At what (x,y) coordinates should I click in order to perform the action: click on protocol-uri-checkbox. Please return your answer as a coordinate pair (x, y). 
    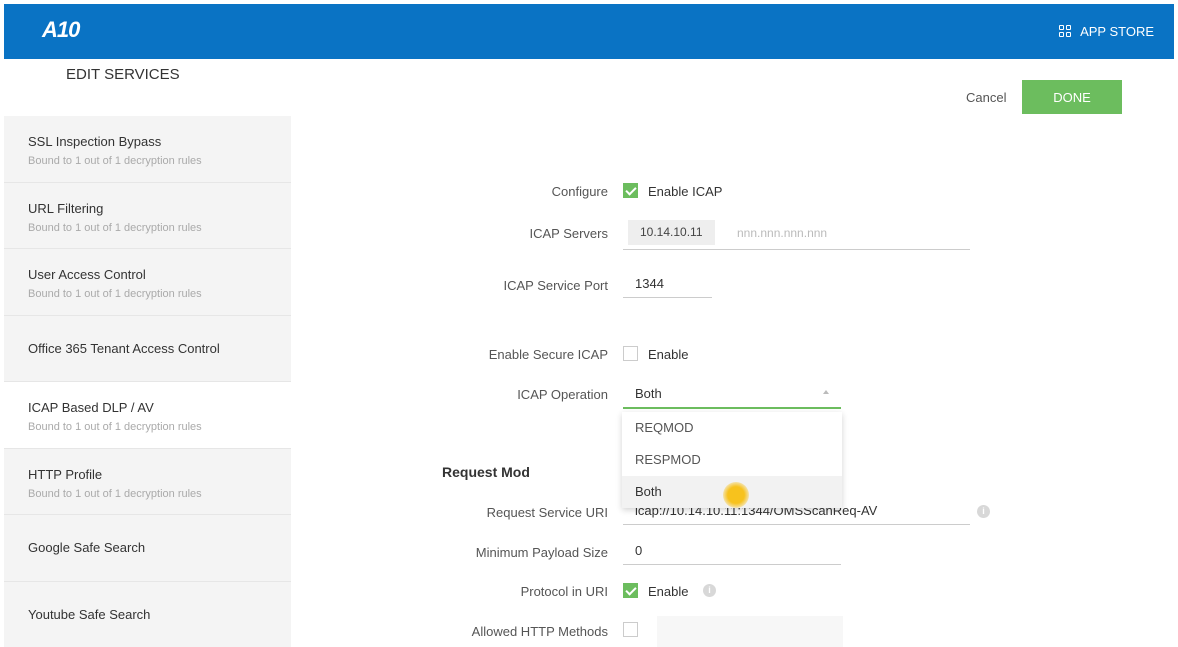
    Looking at the image, I should click on (630, 590).